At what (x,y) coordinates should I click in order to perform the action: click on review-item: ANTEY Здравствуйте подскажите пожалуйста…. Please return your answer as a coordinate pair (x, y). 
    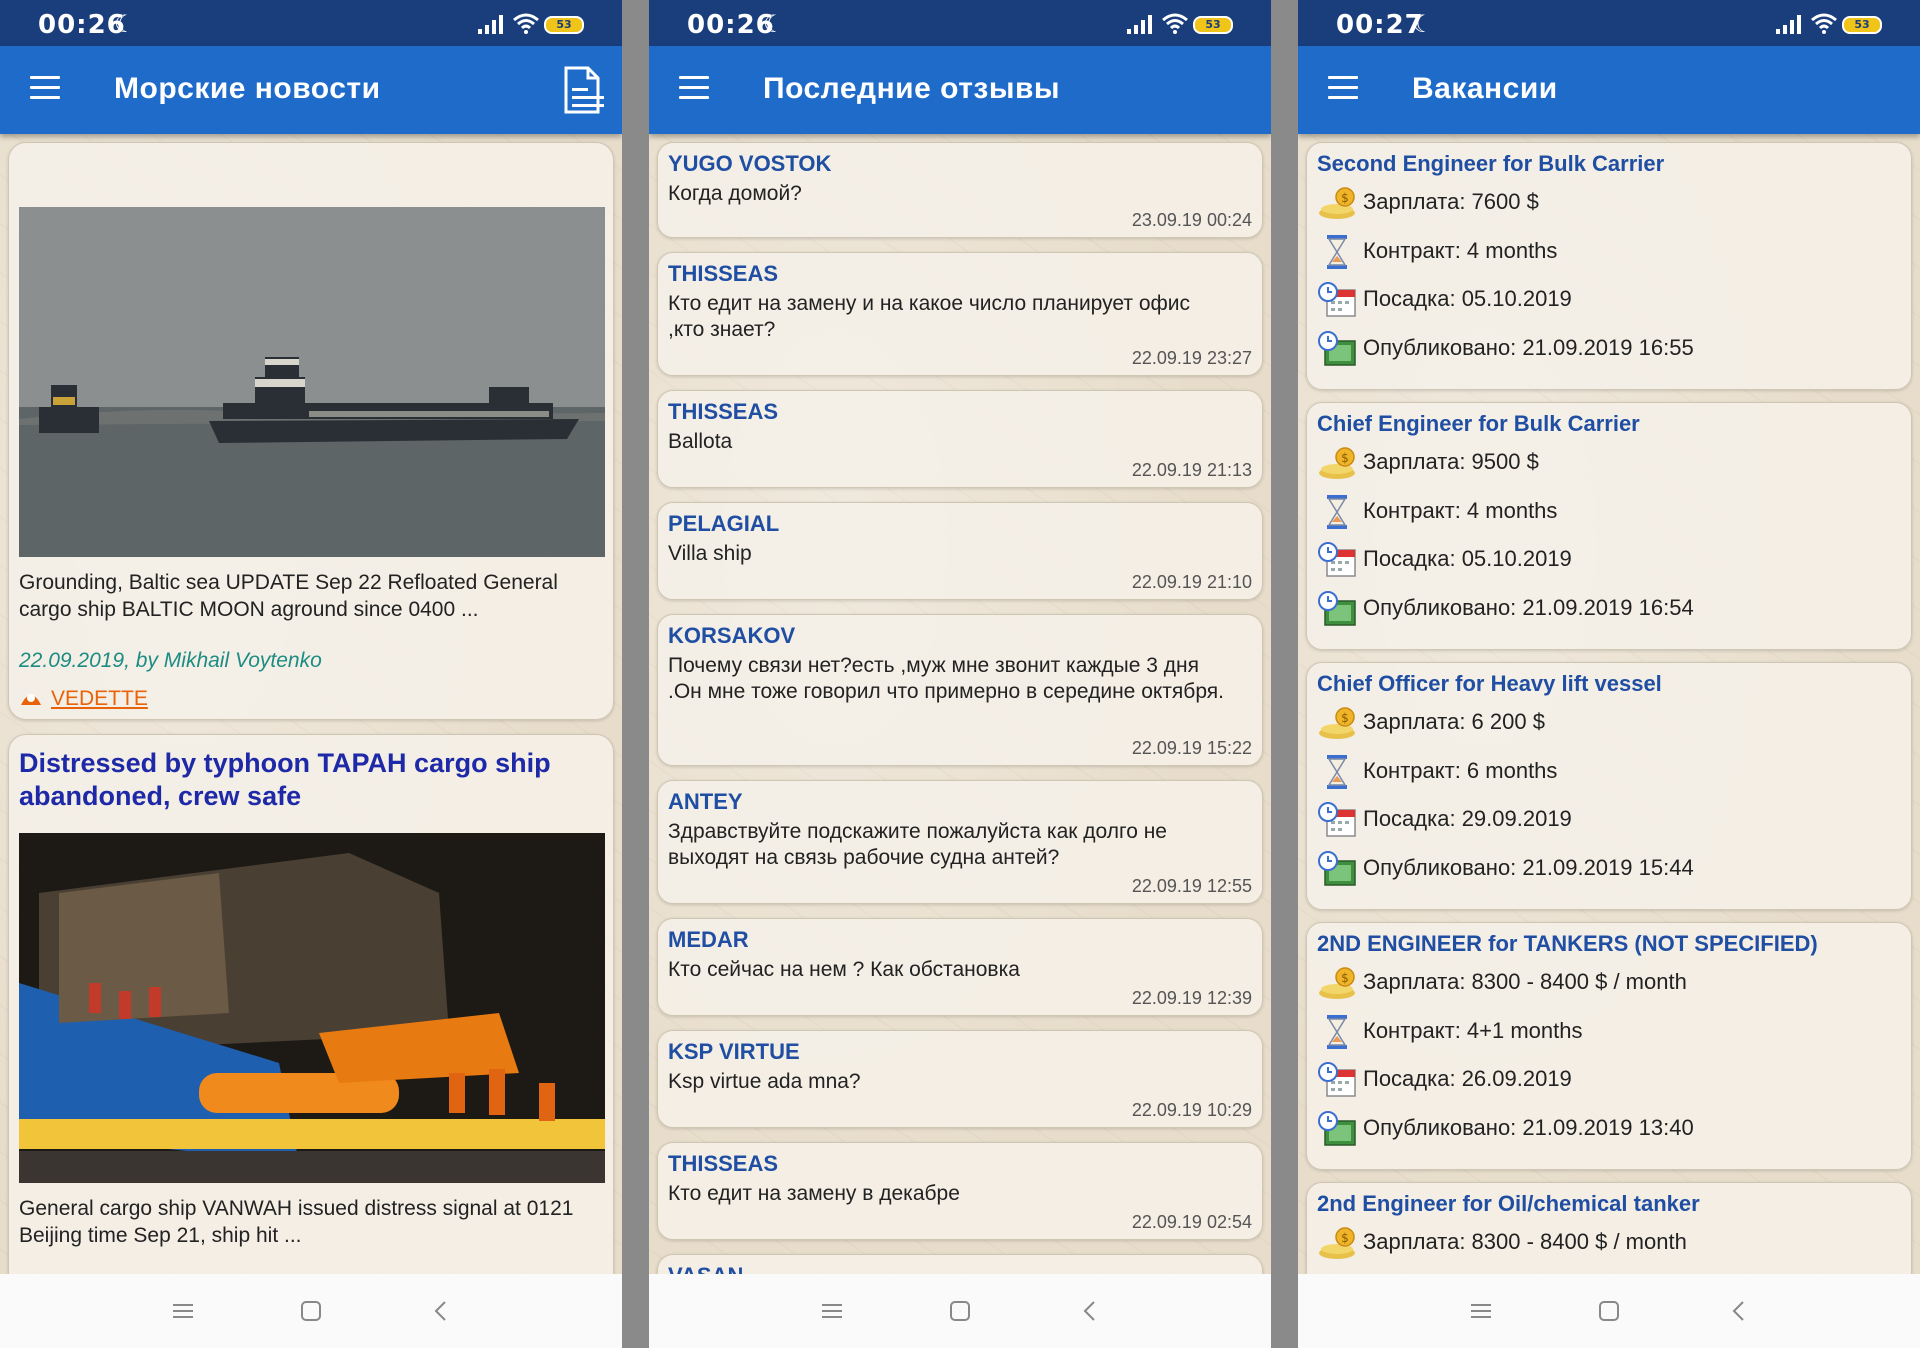
    Looking at the image, I should click on (960, 842).